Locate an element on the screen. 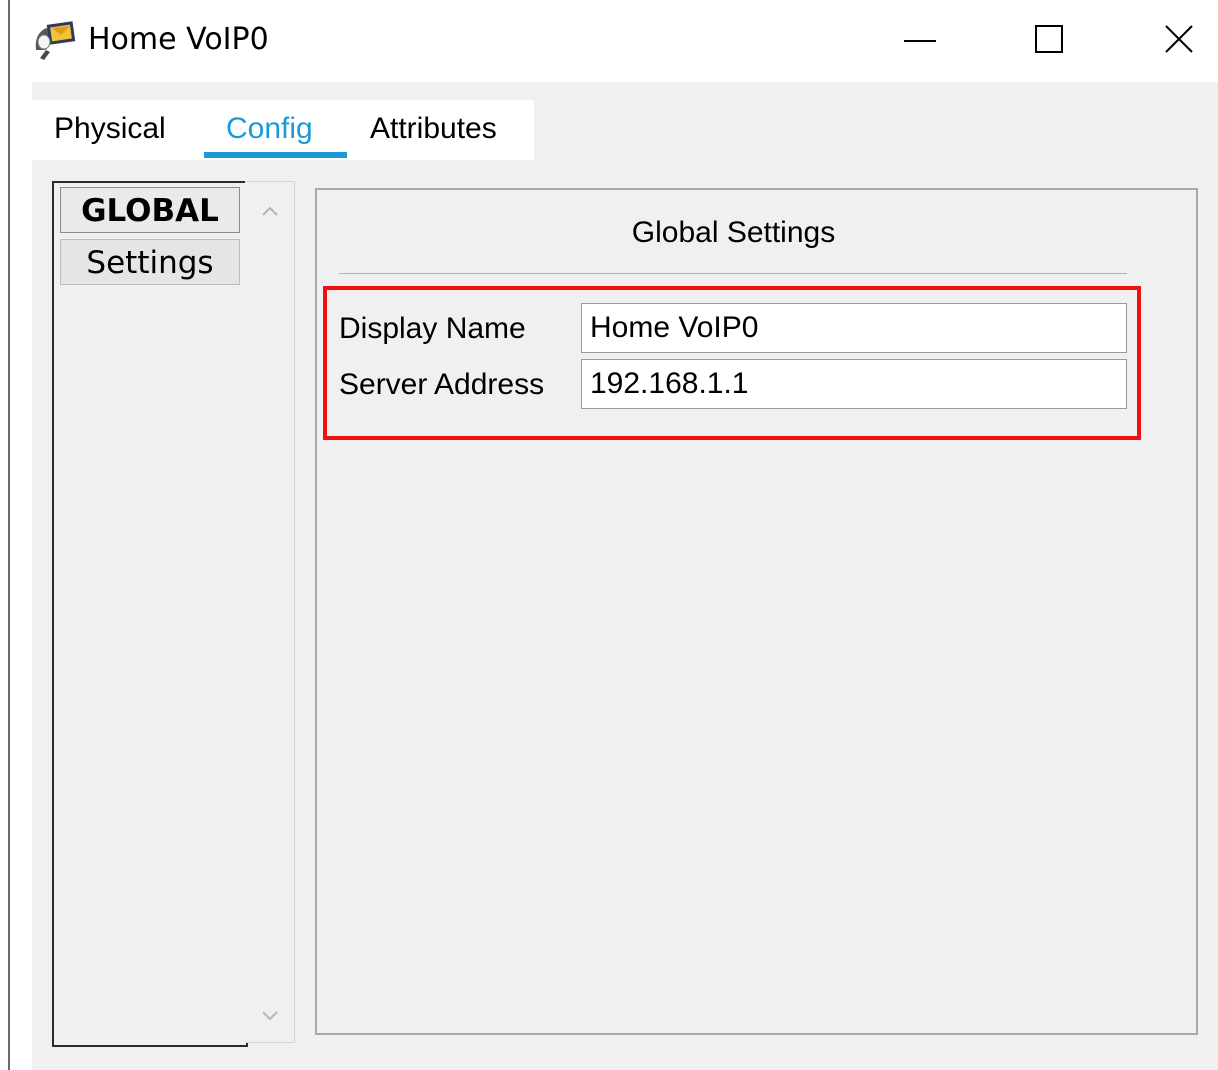 This screenshot has width=1218, height=1070. close-icon is located at coordinates (1179, 39).